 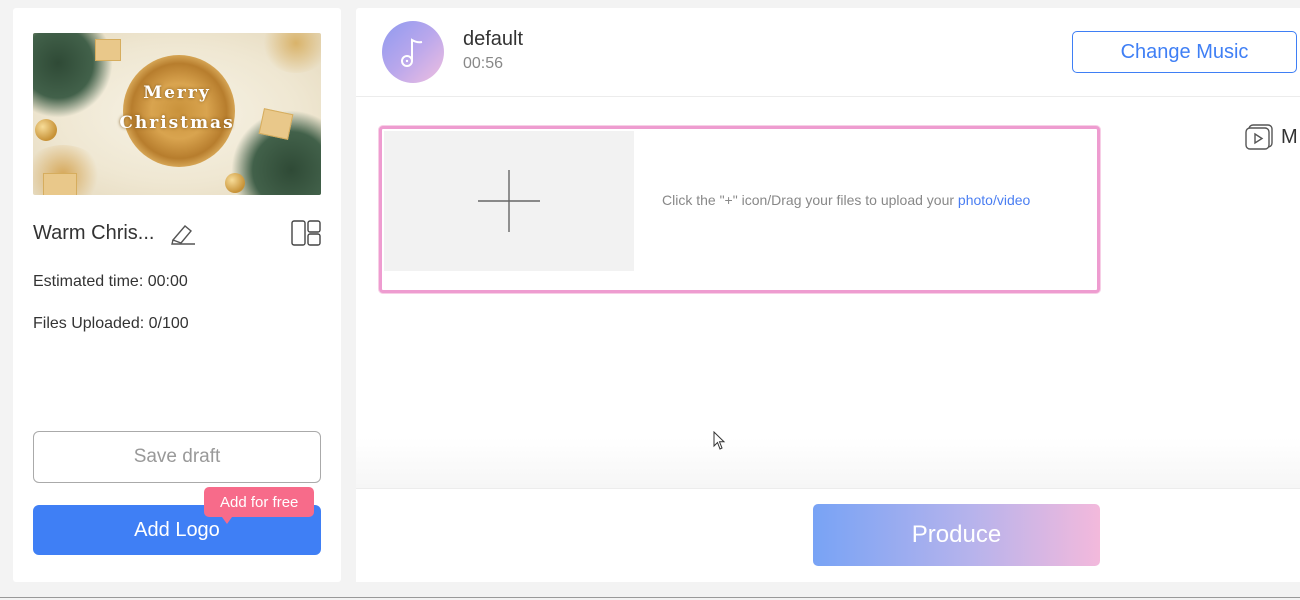 I want to click on side-tool-button: M, so click(x=1271, y=137).